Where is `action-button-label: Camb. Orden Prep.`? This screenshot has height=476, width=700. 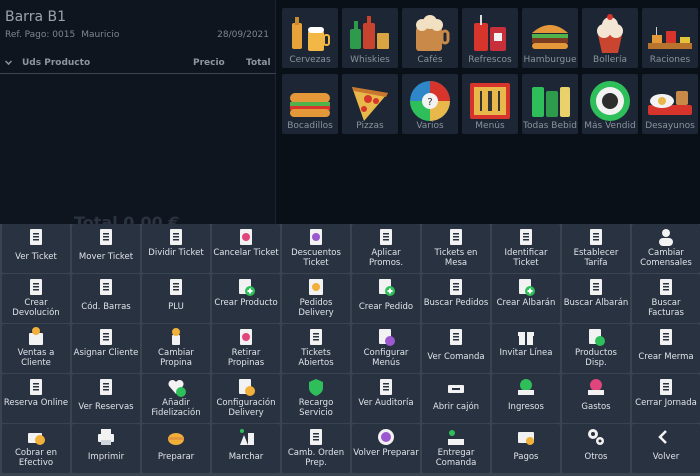 action-button-label: Camb. Orden Prep. is located at coordinates (316, 458).